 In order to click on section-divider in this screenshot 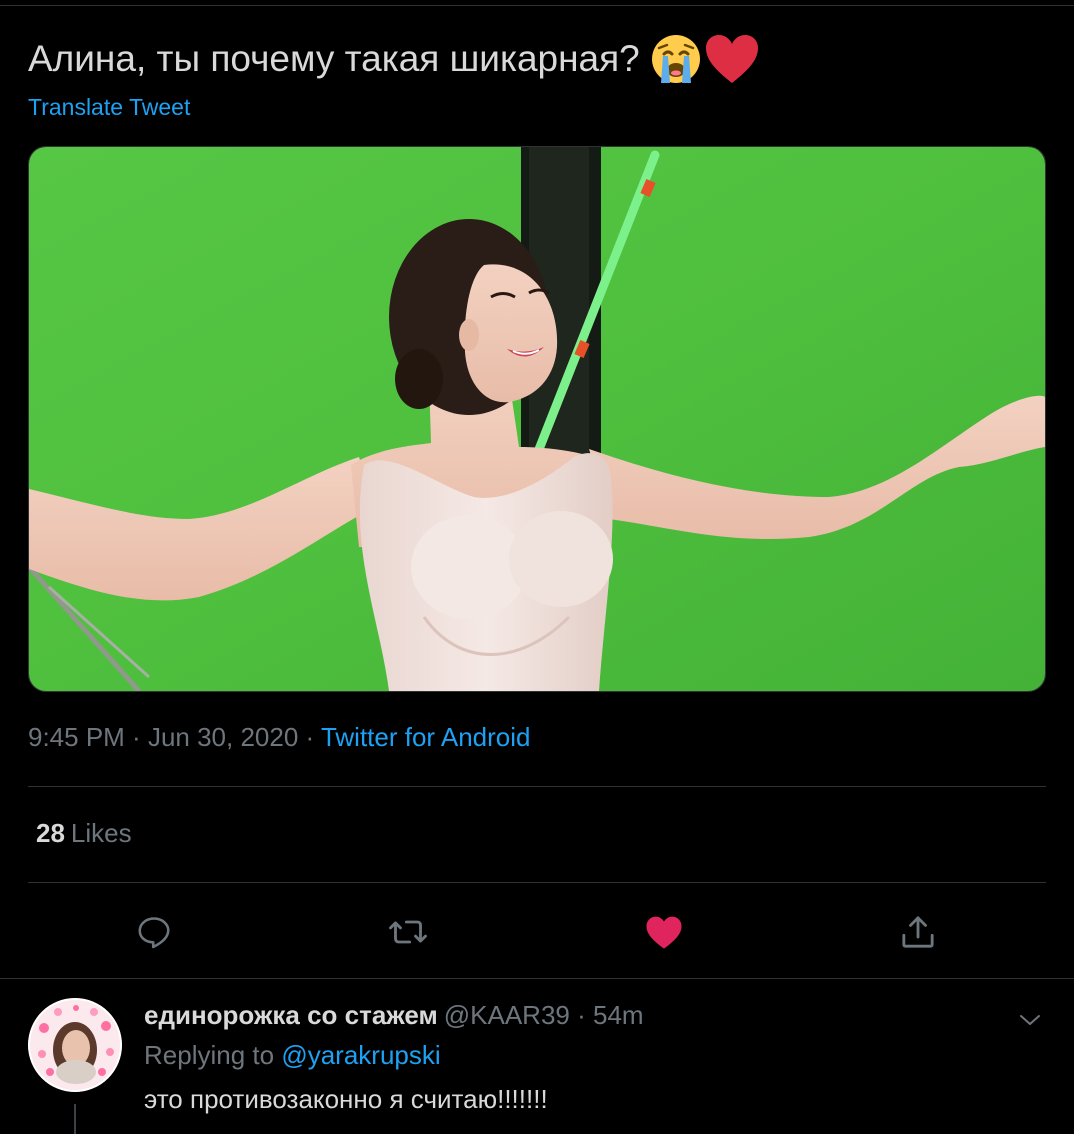, I will do `click(537, 978)`.